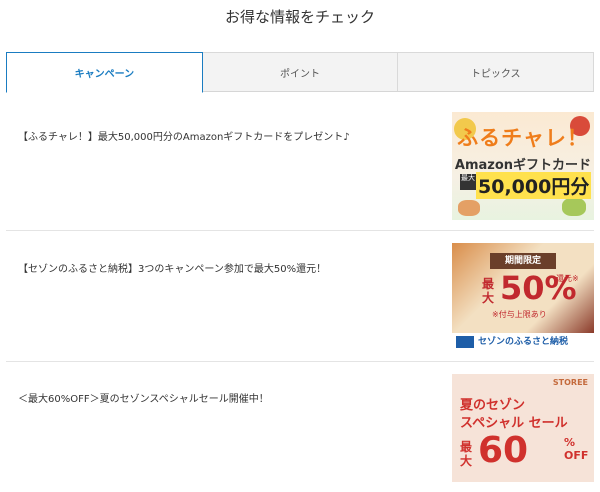  I want to click on banner-footer: セゾンのふるさと納税, so click(523, 342).